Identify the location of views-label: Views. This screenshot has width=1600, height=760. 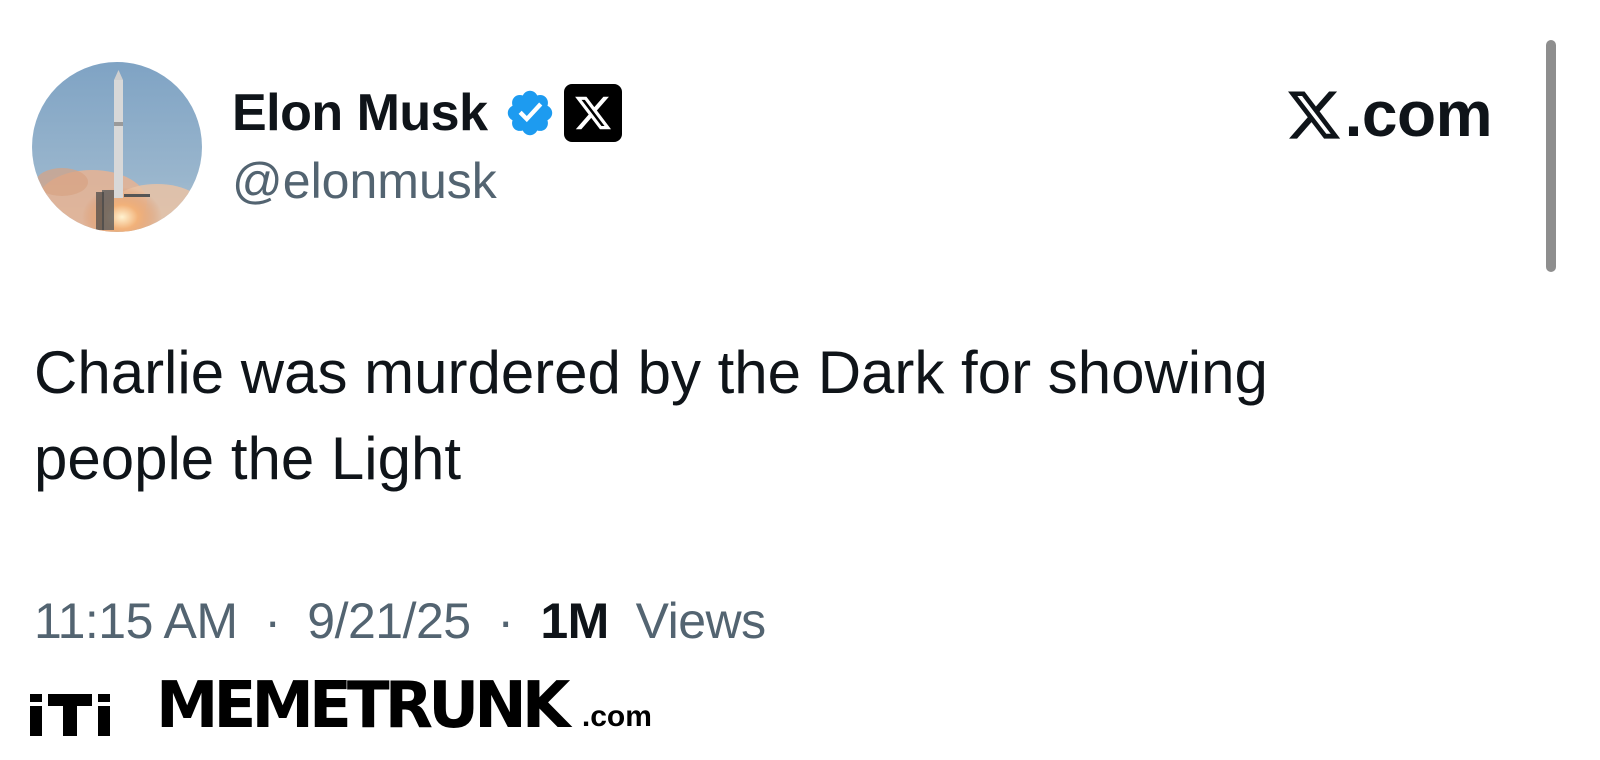
(694, 621).